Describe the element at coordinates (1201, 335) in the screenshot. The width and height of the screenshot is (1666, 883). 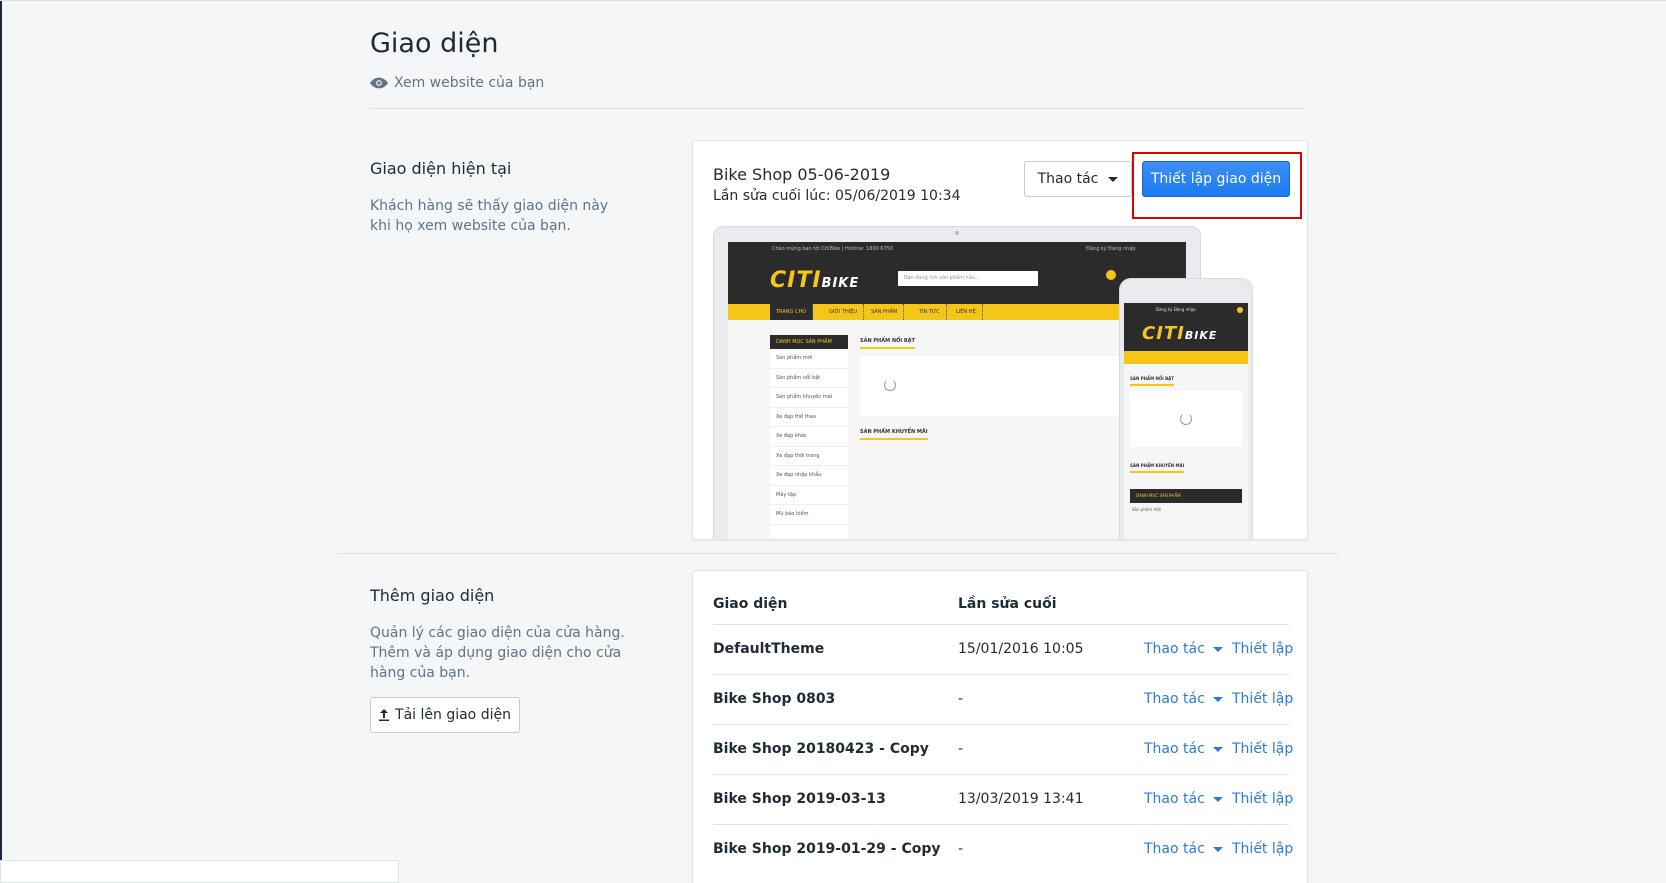
I see `logo-bike: BIKE` at that location.